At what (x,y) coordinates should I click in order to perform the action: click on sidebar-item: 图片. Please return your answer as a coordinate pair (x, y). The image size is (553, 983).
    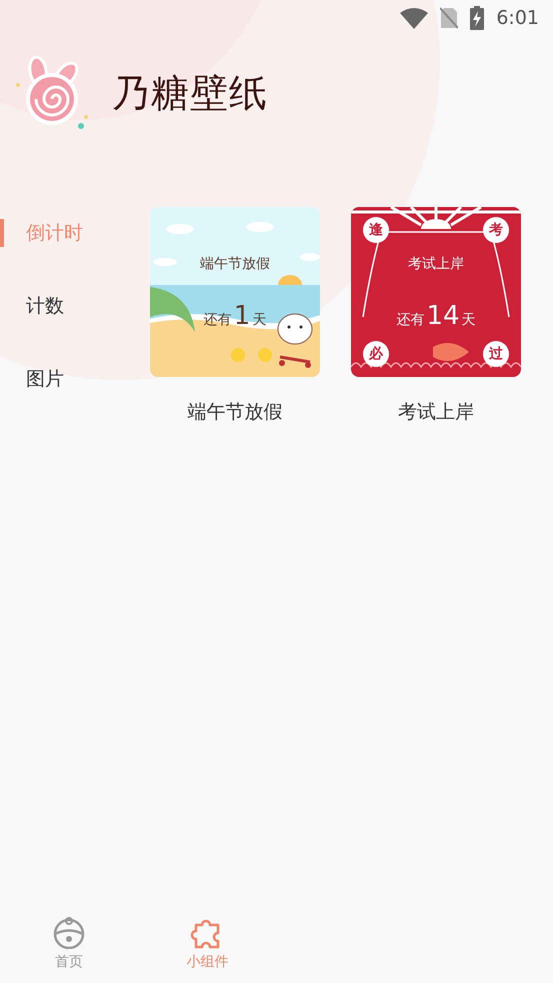
    Looking at the image, I should click on (65, 378).